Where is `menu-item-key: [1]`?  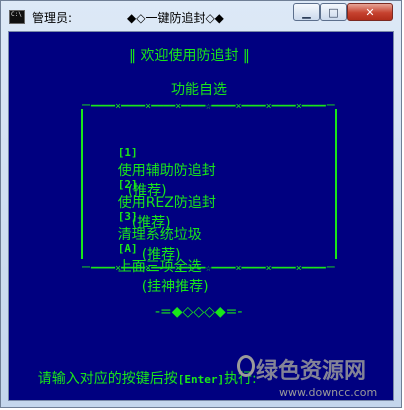
menu-item-key: [1] is located at coordinates (127, 152).